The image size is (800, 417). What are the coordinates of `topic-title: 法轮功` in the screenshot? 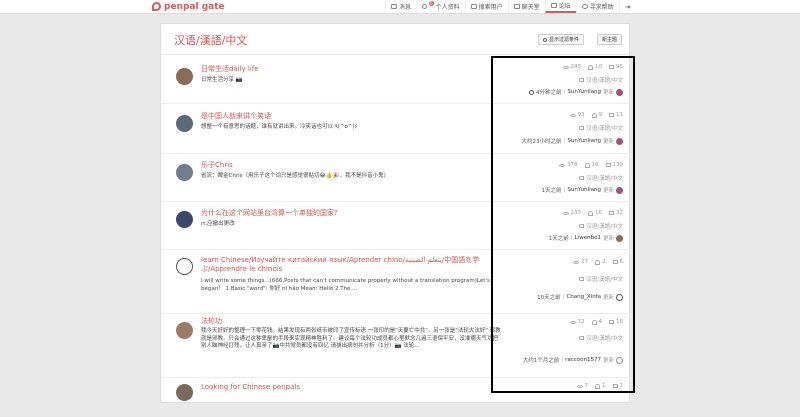 It's located at (353, 321).